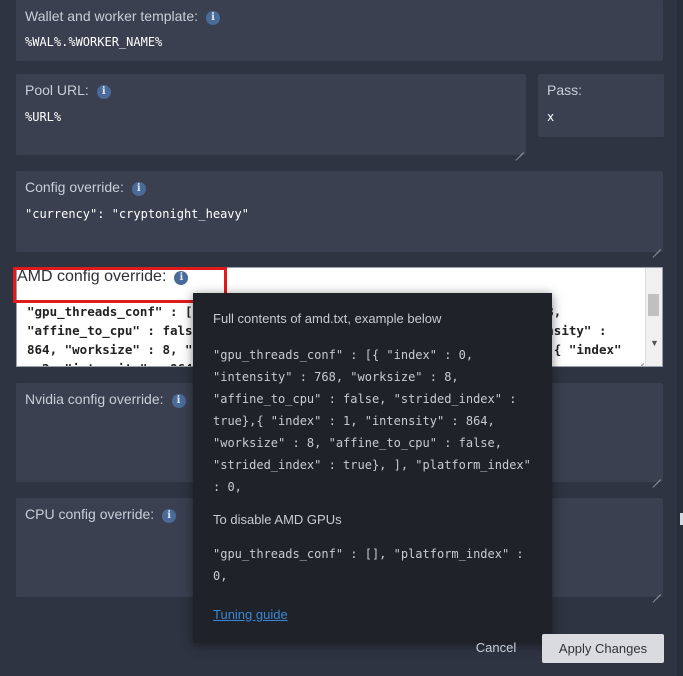 The width and height of the screenshot is (683, 676). What do you see at coordinates (653, 305) in the screenshot?
I see `amd-scrollbar-thumb` at bounding box center [653, 305].